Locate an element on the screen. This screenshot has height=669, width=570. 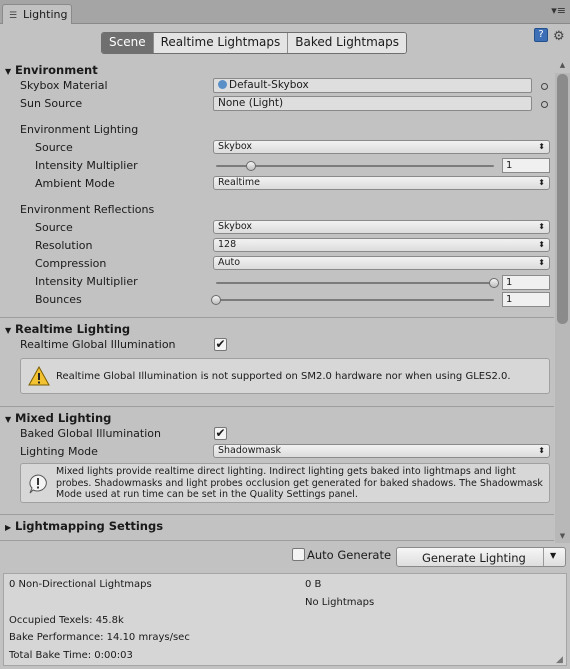
lighting-window-tab: ☰ Lighting is located at coordinates (37, 14).